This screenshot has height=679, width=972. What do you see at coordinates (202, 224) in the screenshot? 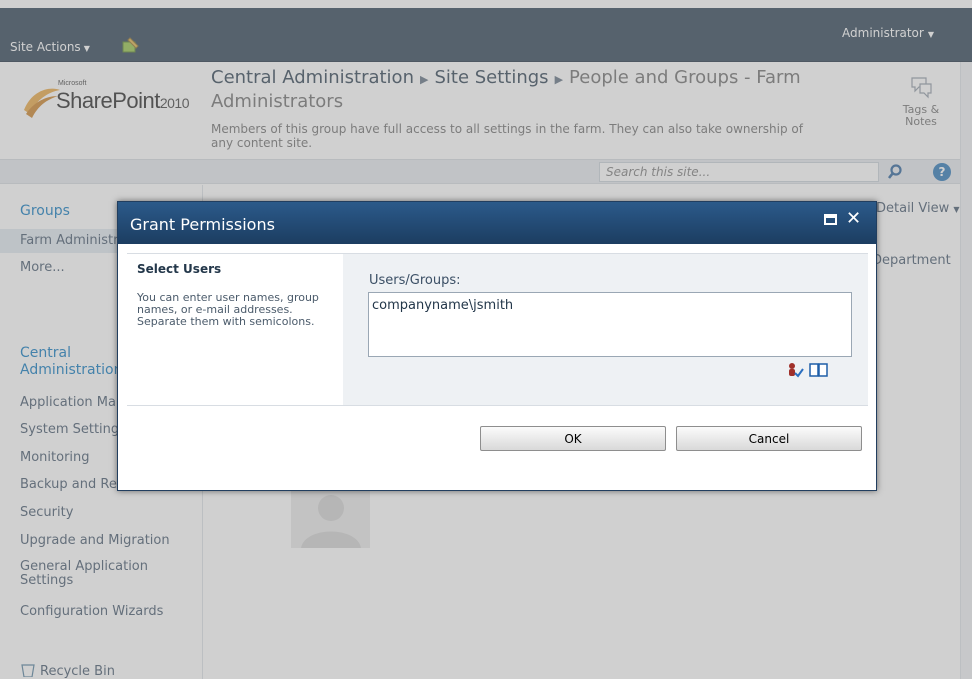
I see `dialog-title: Grant Permissions` at bounding box center [202, 224].